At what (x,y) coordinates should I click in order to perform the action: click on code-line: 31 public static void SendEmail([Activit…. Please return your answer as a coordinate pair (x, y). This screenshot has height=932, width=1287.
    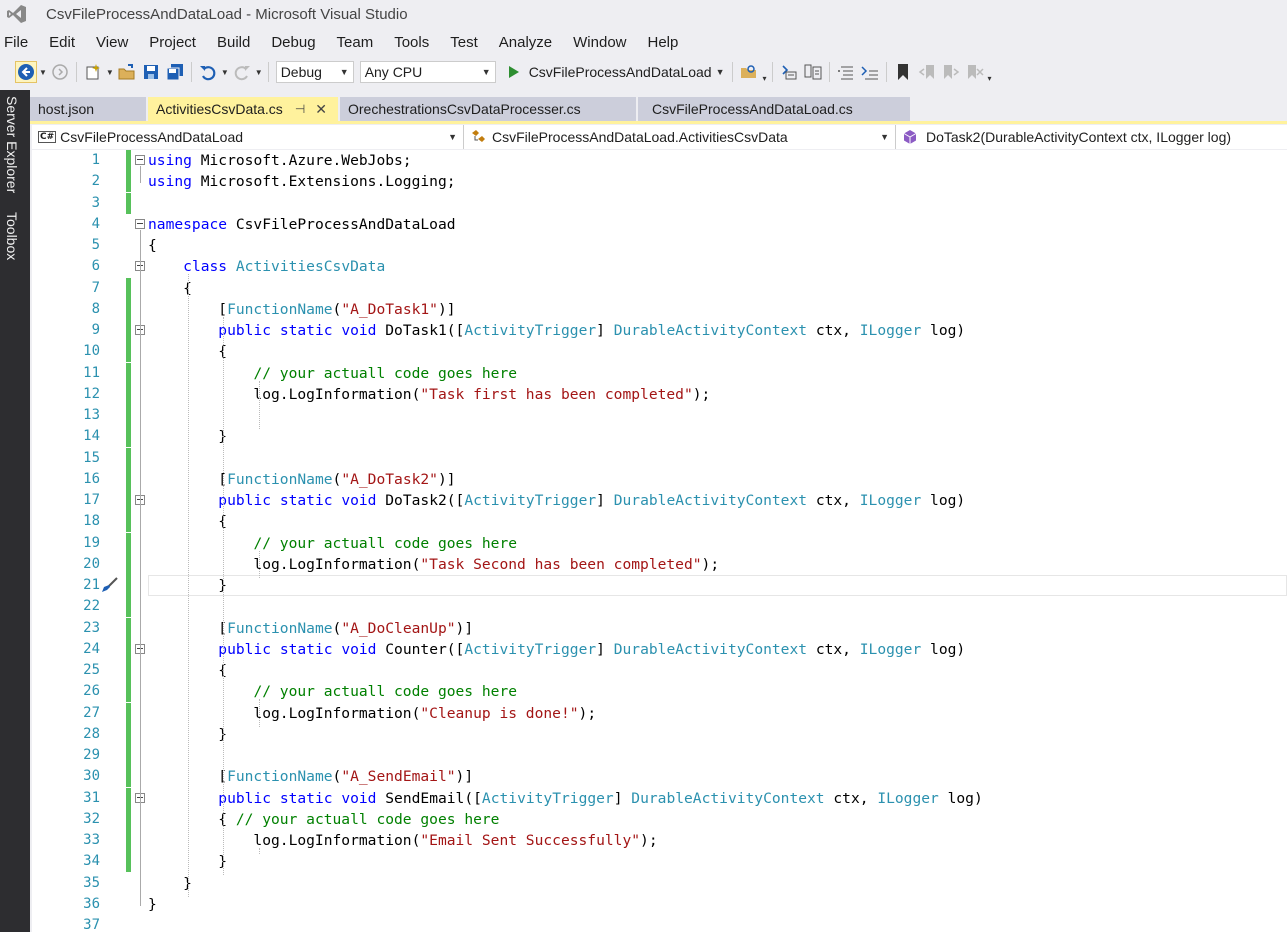
    Looking at the image, I should click on (659, 798).